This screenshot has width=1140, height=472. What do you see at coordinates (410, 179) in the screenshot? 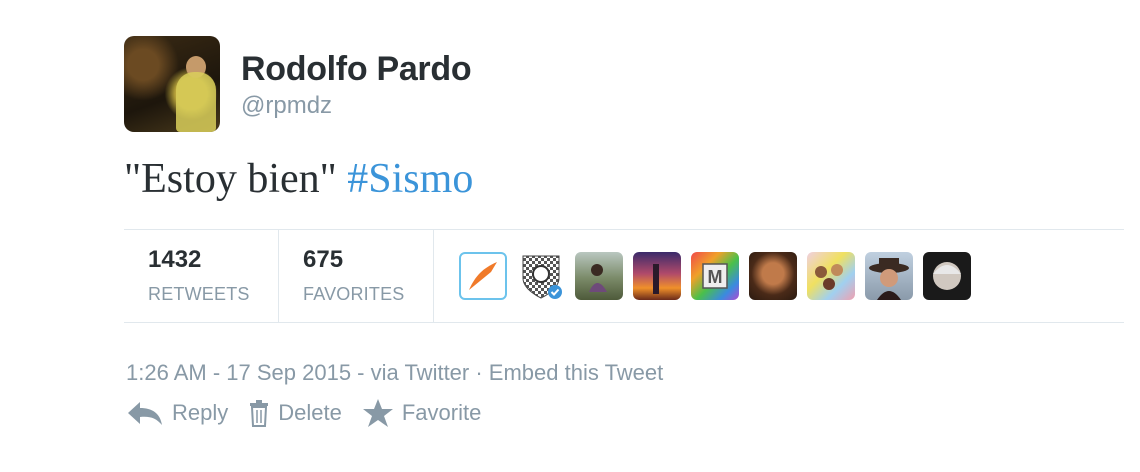
I see `hashtag-link: #Sismo` at bounding box center [410, 179].